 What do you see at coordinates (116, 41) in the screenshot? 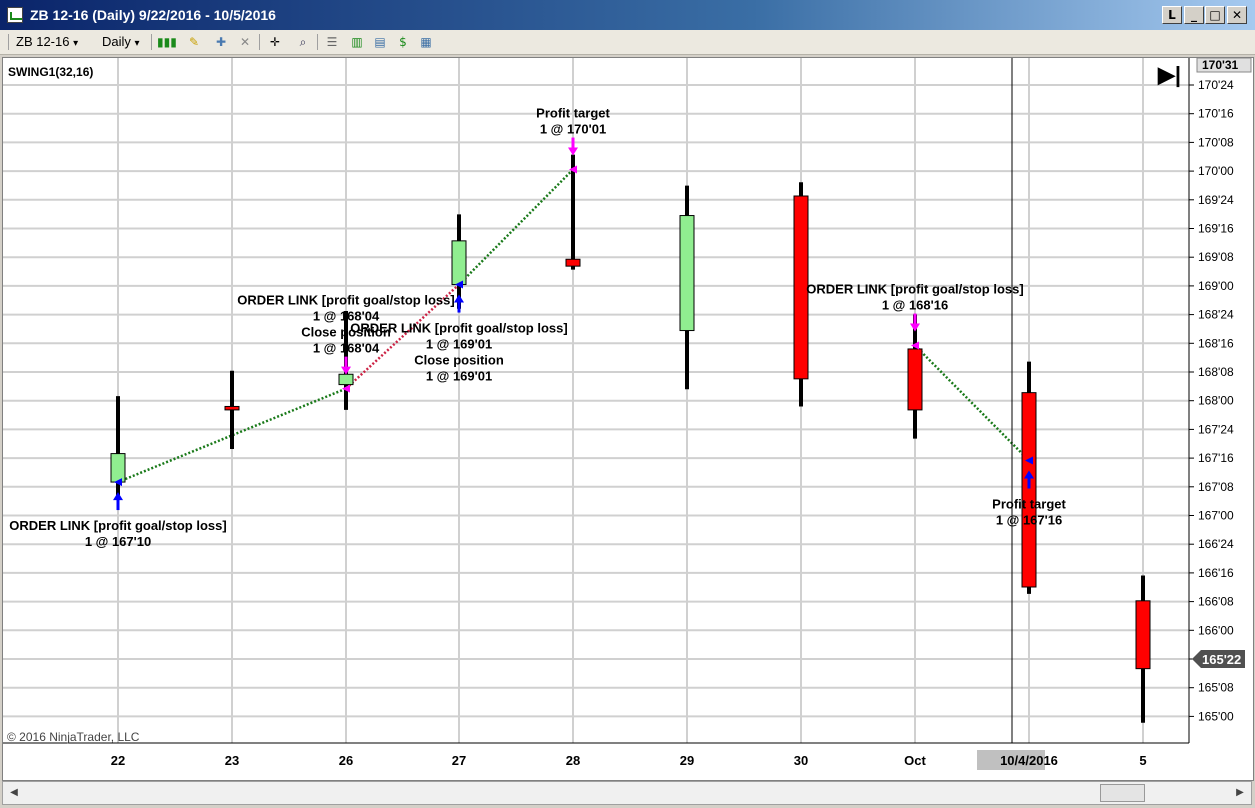
I see `interval-label: Daily` at bounding box center [116, 41].